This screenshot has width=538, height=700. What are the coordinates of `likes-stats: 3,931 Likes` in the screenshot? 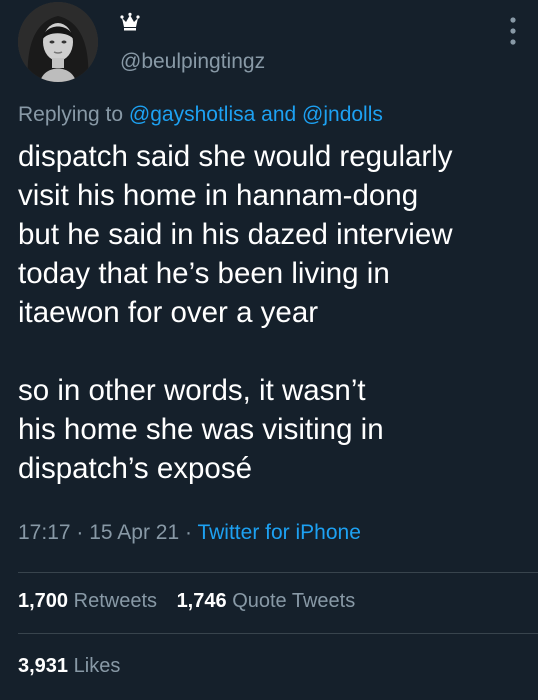 It's located at (76, 666).